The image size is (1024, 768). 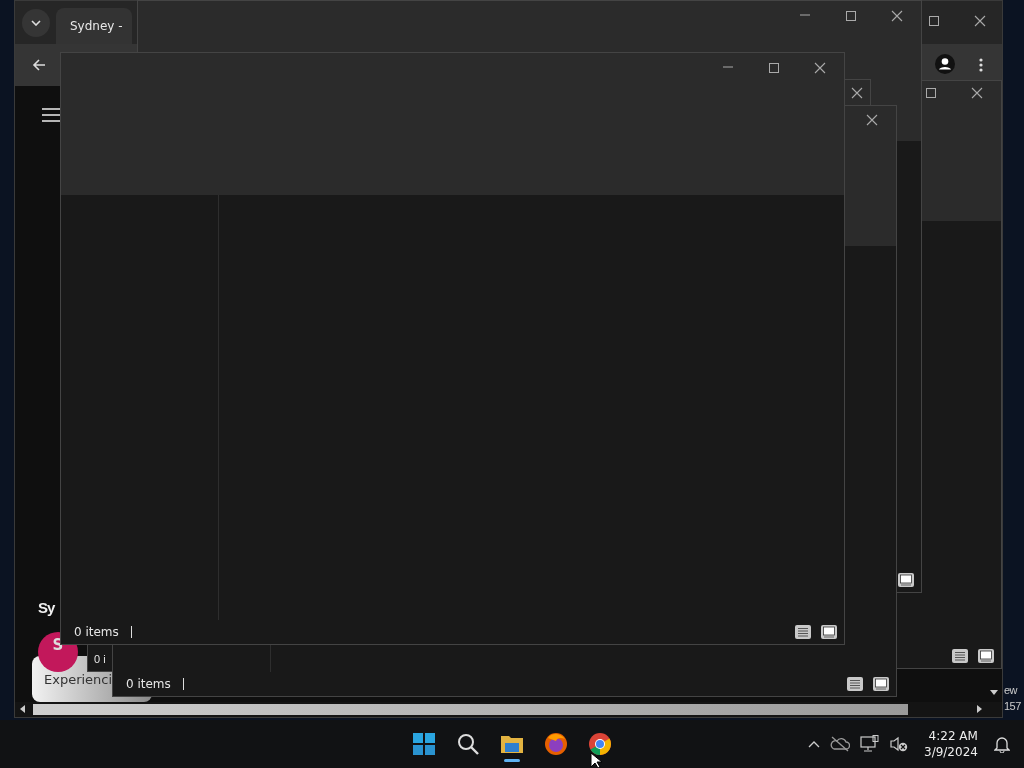 I want to click on desktop-icon-label: 157, so click(x=1012, y=706).